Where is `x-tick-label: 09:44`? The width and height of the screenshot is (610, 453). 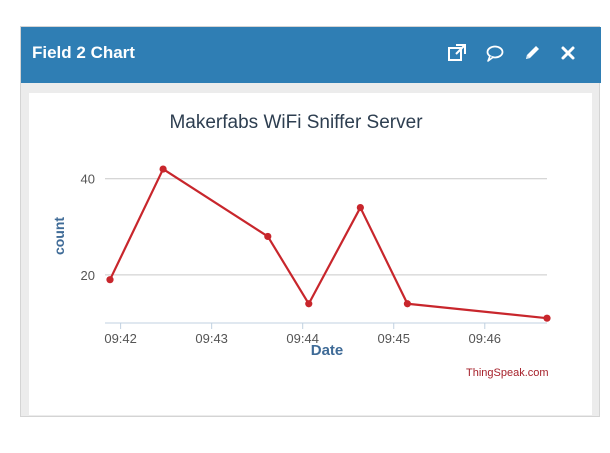 x-tick-label: 09:44 is located at coordinates (302, 338).